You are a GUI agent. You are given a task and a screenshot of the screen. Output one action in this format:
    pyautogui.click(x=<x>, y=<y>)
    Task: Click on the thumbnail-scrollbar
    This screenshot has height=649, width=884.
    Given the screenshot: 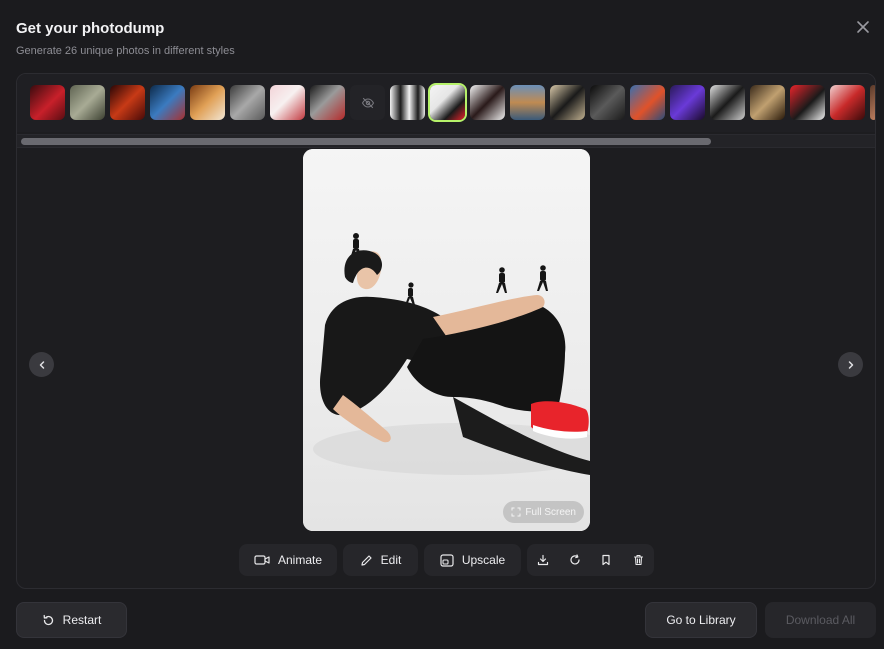 What is the action you would take?
    pyautogui.click(x=446, y=141)
    